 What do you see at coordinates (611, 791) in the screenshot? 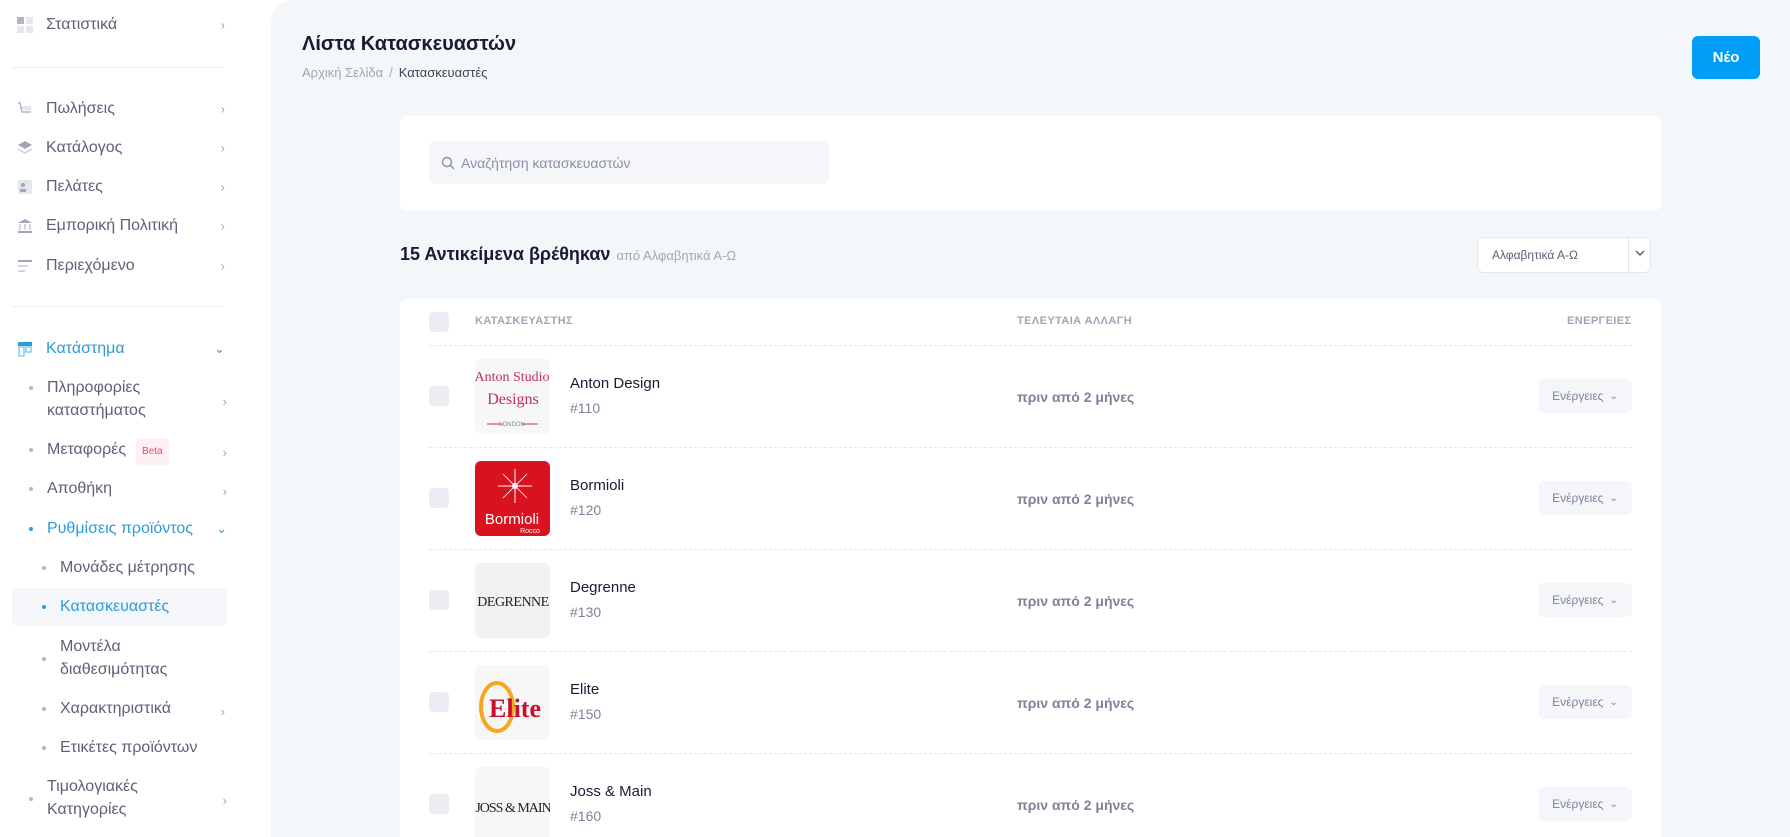
I see `manufacturer-name: Joss & Main` at bounding box center [611, 791].